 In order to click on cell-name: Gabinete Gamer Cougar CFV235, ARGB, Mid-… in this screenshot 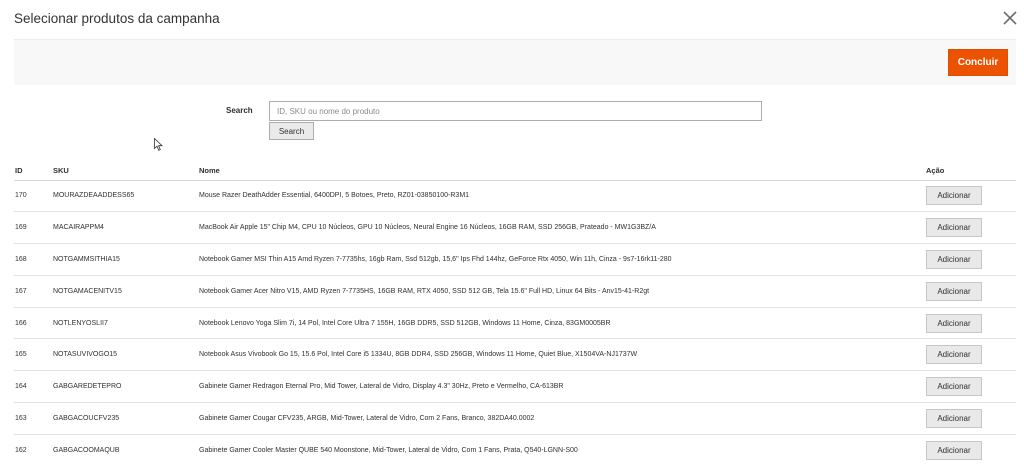, I will do `click(562, 418)`.